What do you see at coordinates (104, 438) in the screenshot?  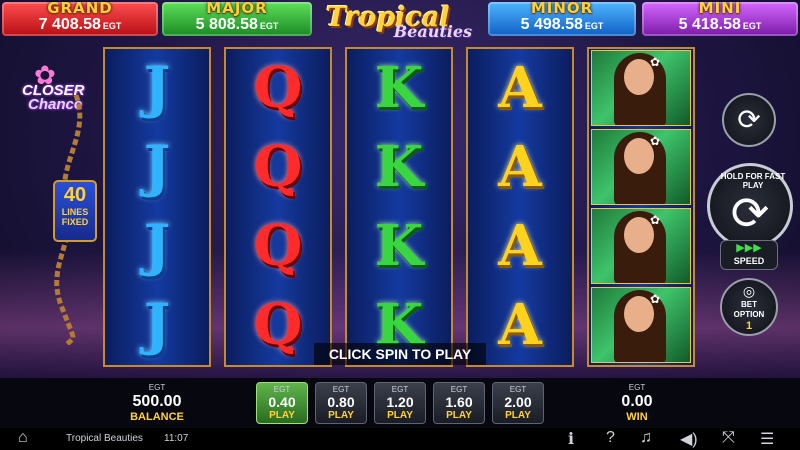 I see `game-title: Tropical Beauties` at bounding box center [104, 438].